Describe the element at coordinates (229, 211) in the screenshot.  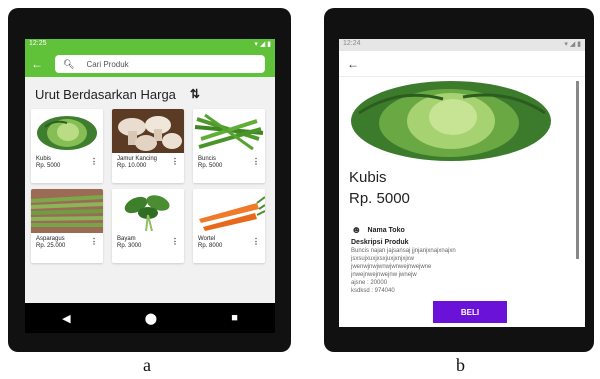
I see `carrot-image` at that location.